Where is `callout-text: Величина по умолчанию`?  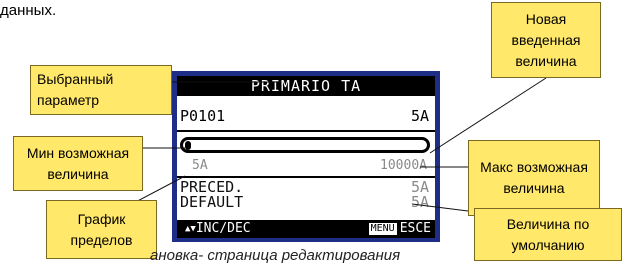 callout-text: Величина по умолчанию is located at coordinates (548, 234).